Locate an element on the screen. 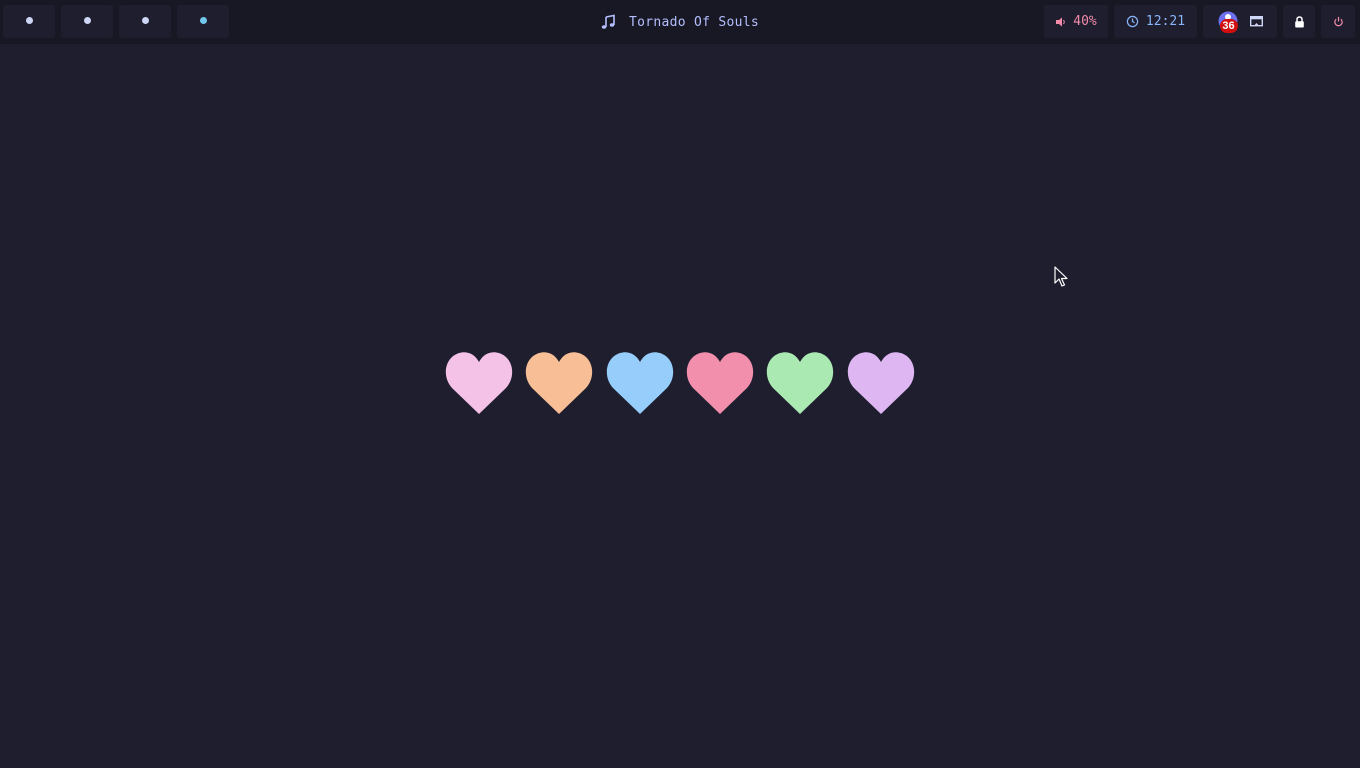  blue-heart-icon is located at coordinates (640, 383).